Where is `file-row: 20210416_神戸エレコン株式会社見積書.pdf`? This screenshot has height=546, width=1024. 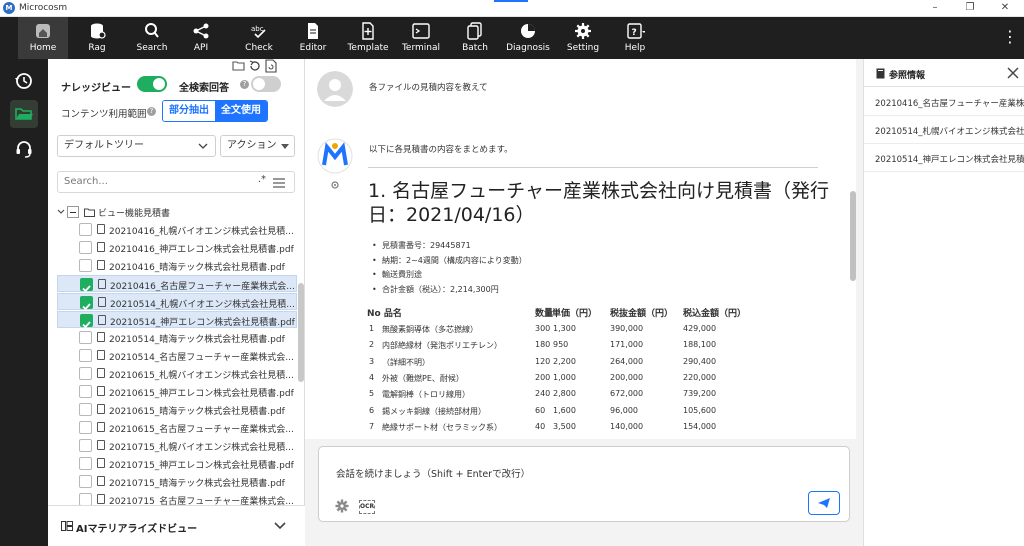 file-row: 20210416_神戸エレコン株式会社見積書.pdf is located at coordinates (177, 247).